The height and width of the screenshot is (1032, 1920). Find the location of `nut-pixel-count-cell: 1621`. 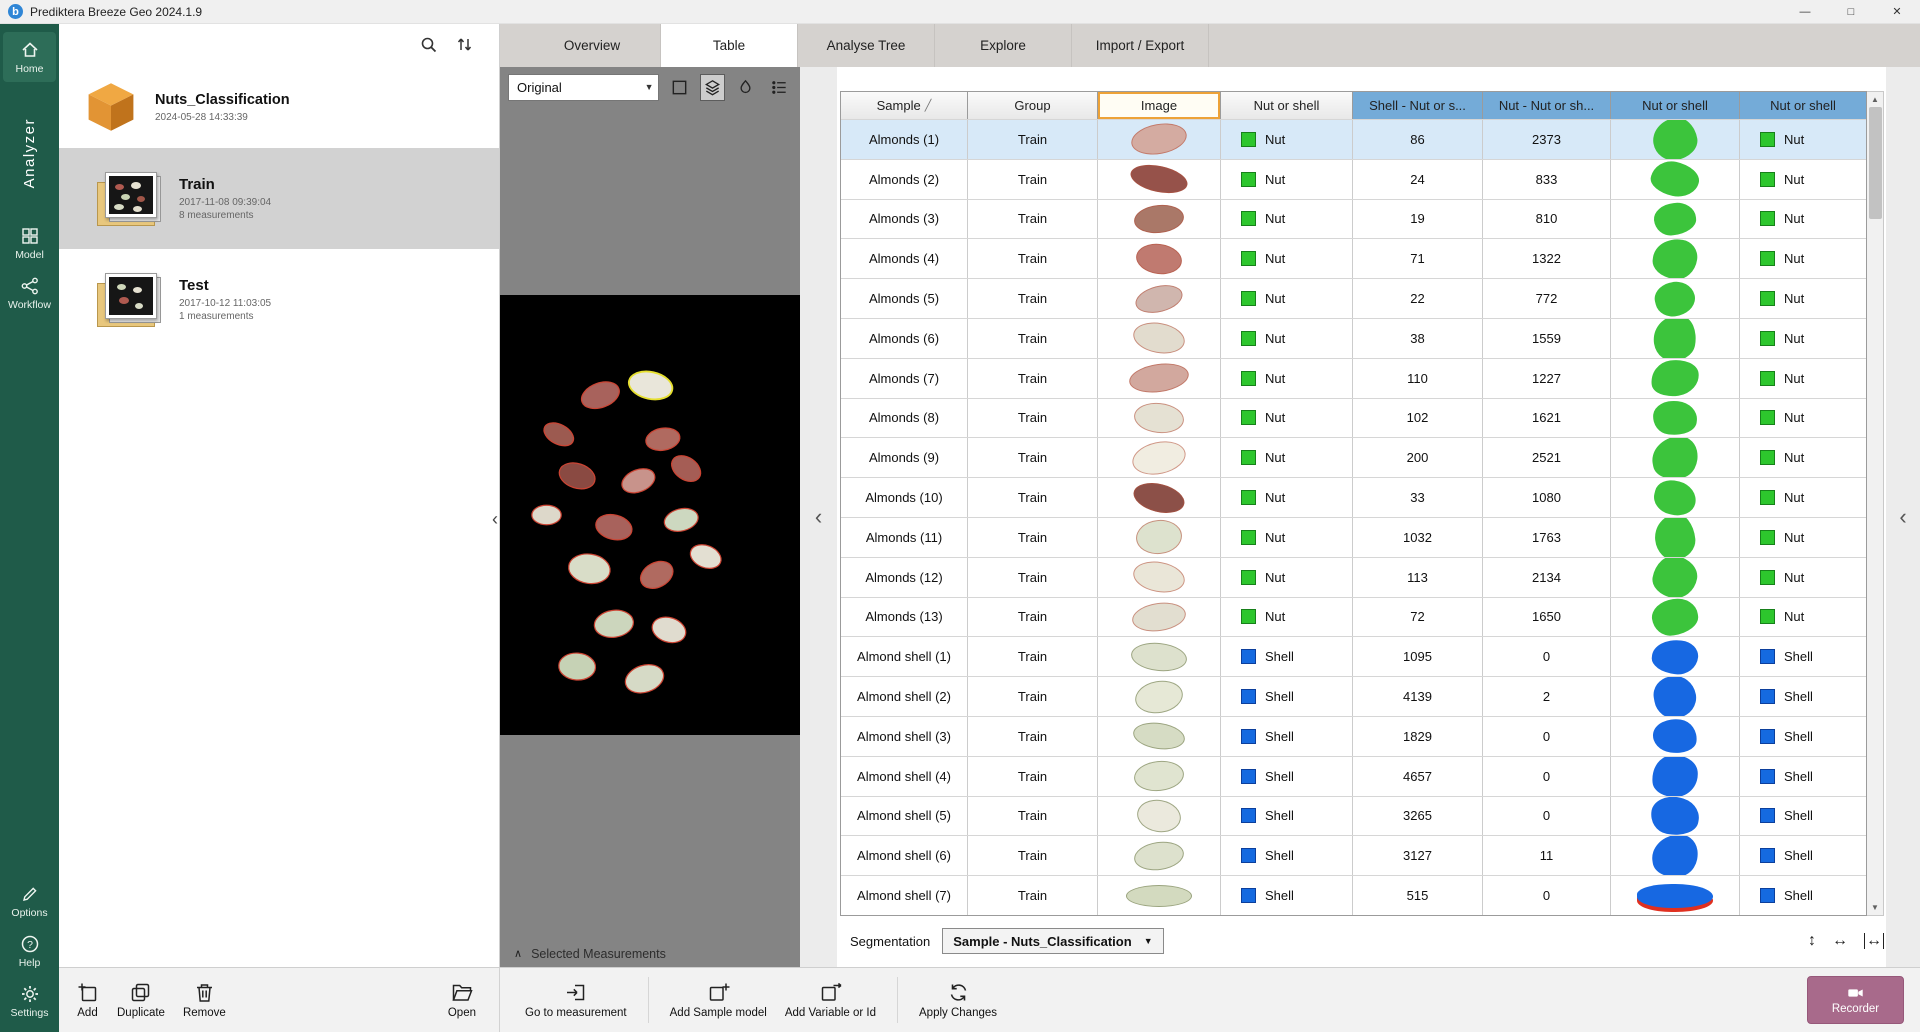

nut-pixel-count-cell: 1621 is located at coordinates (1547, 418).